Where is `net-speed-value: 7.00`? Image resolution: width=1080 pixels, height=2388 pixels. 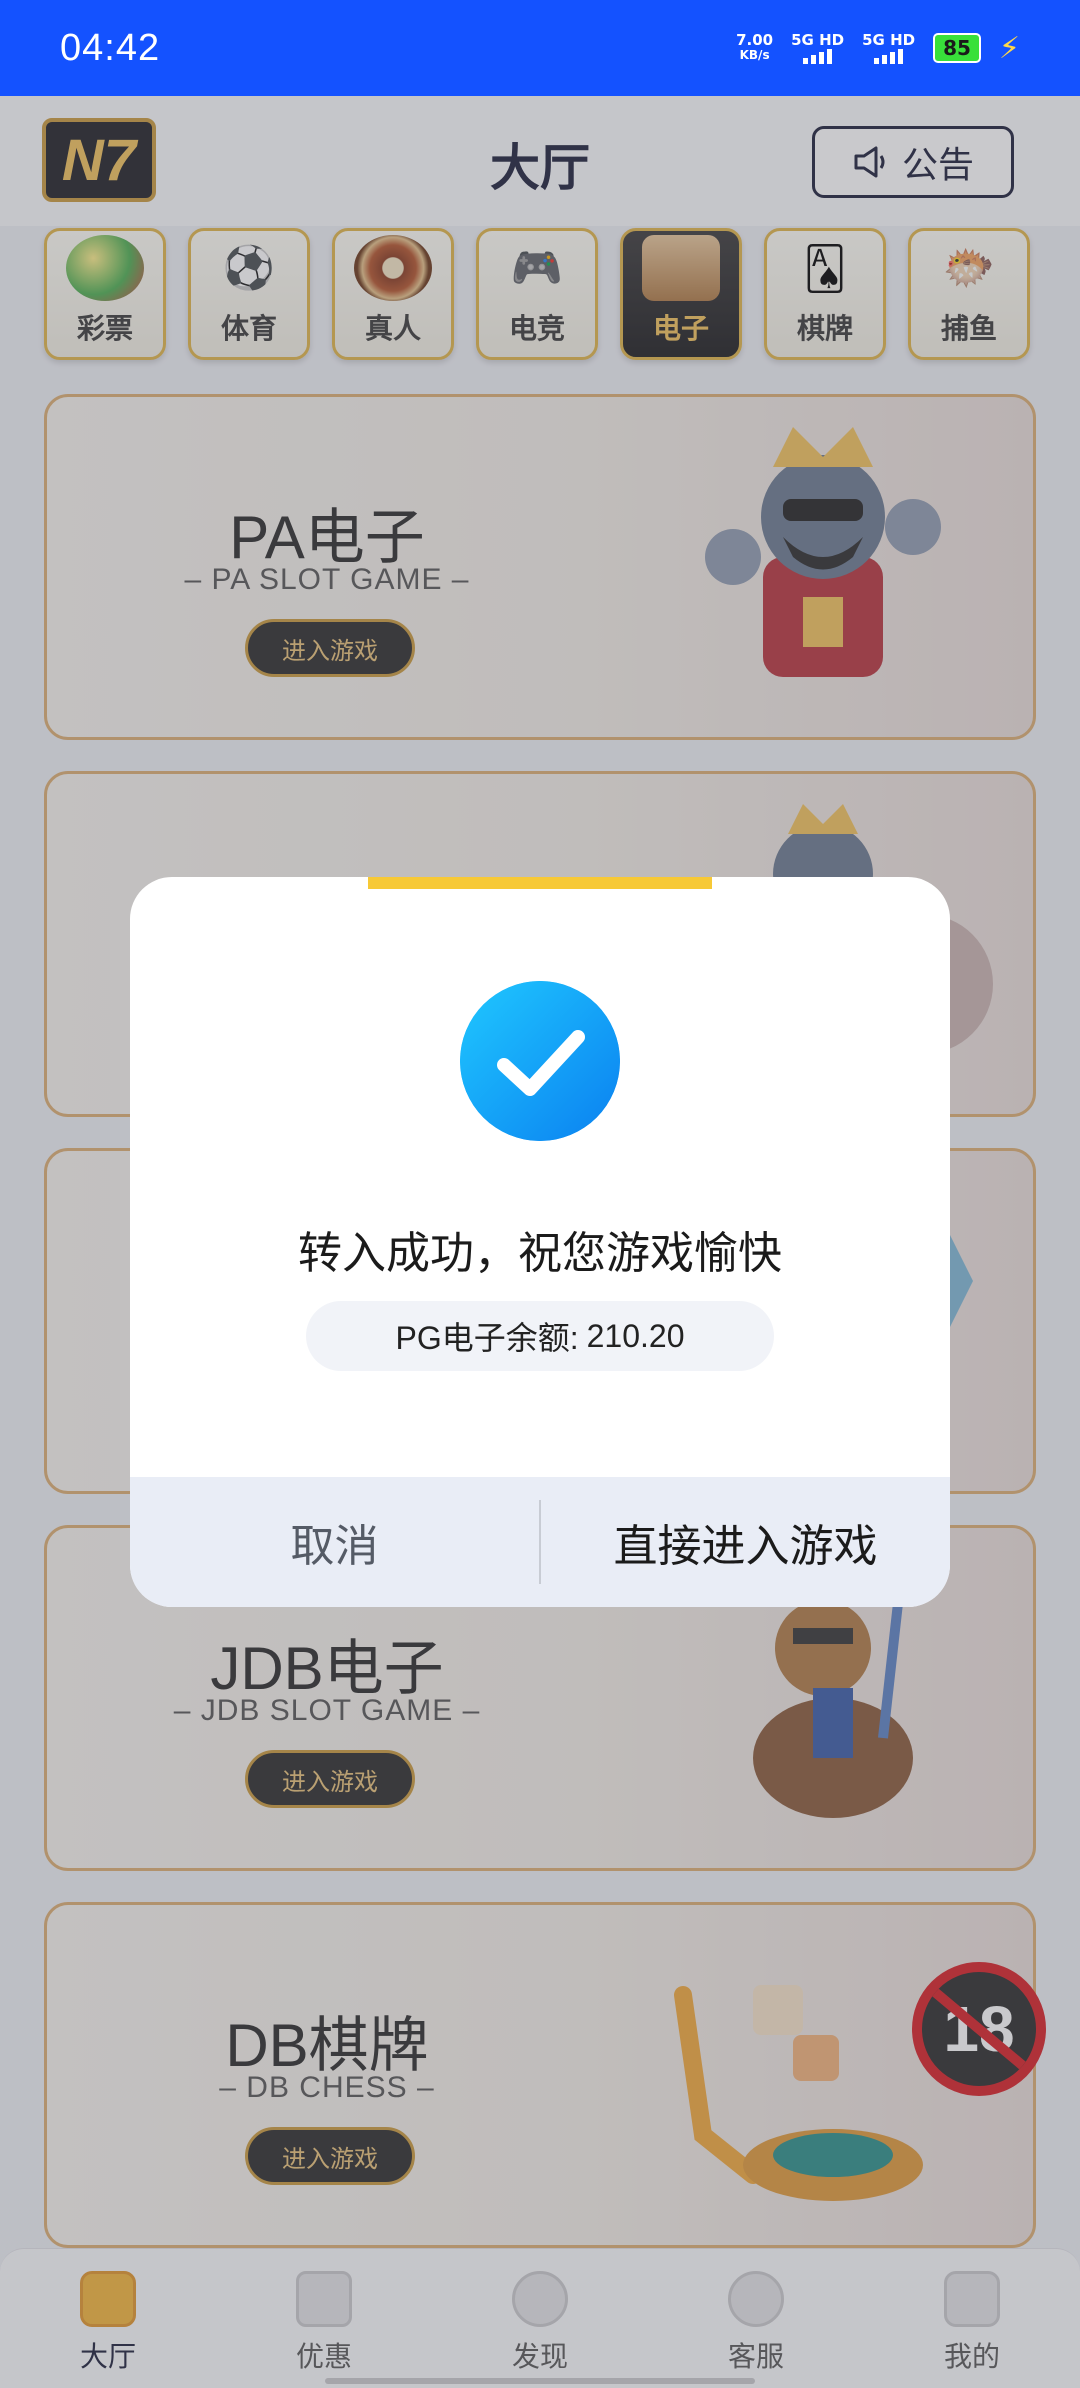
net-speed-value: 7.00 is located at coordinates (755, 40).